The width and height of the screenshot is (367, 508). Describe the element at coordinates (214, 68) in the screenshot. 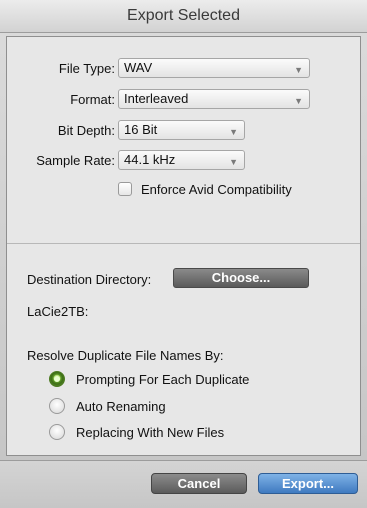

I see `file-type-select: WAV ▼` at that location.